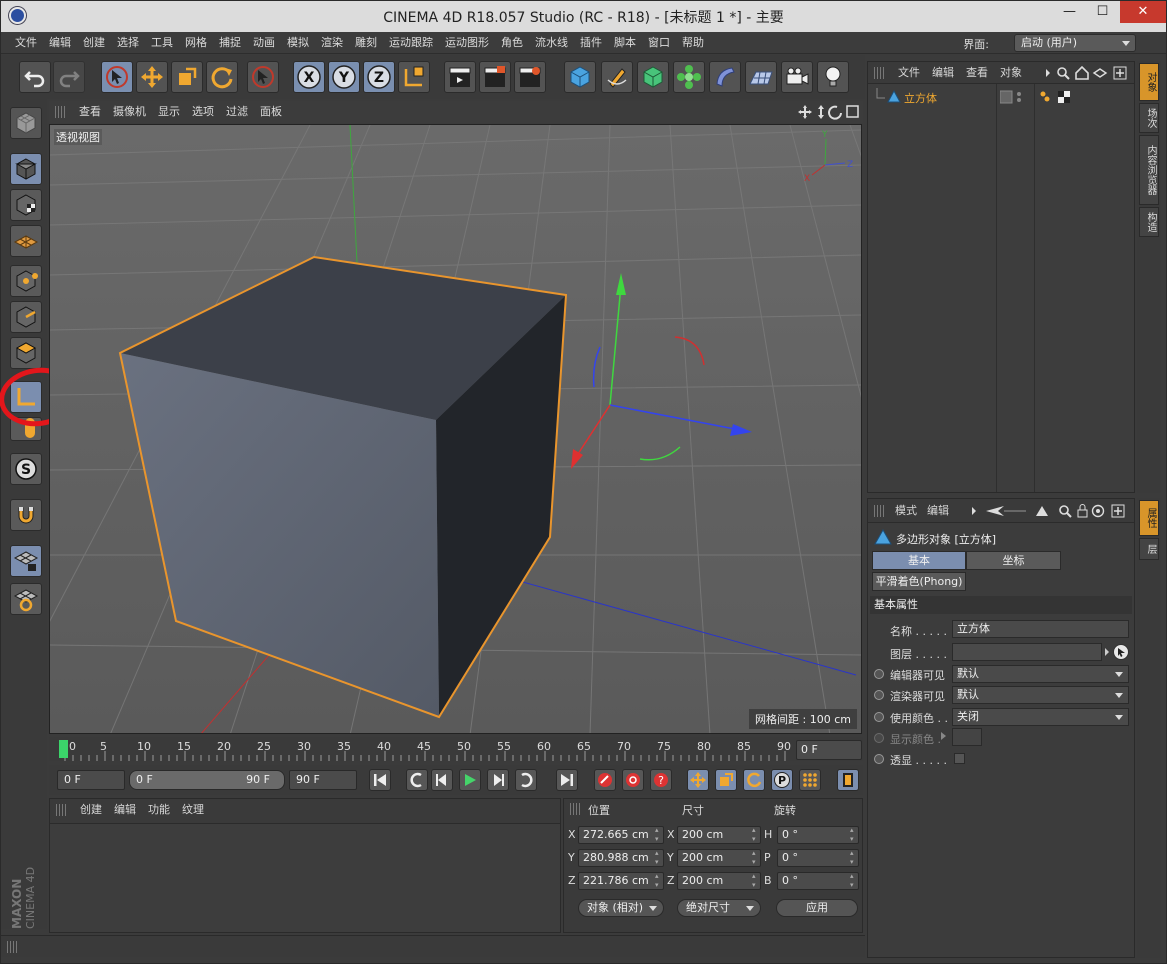 Image resolution: width=1167 pixels, height=964 pixels. I want to click on tab-objects: 对象, so click(1149, 82).